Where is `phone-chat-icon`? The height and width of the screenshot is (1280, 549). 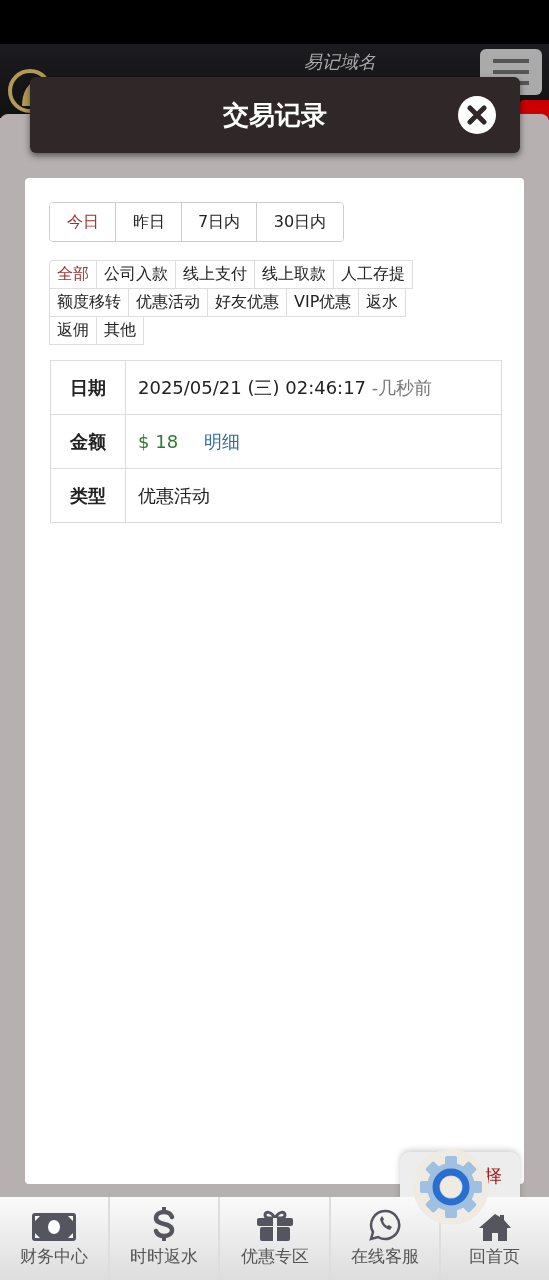 phone-chat-icon is located at coordinates (384, 1225).